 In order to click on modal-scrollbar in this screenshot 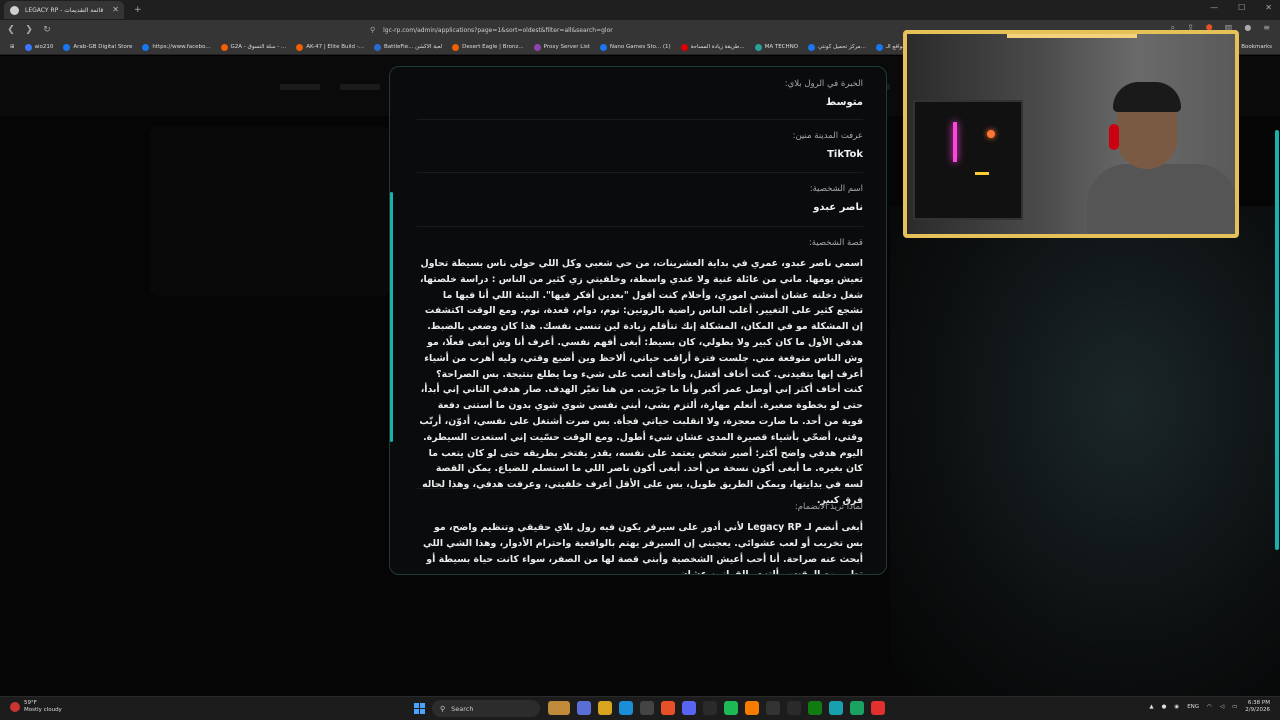, I will do `click(391, 320)`.